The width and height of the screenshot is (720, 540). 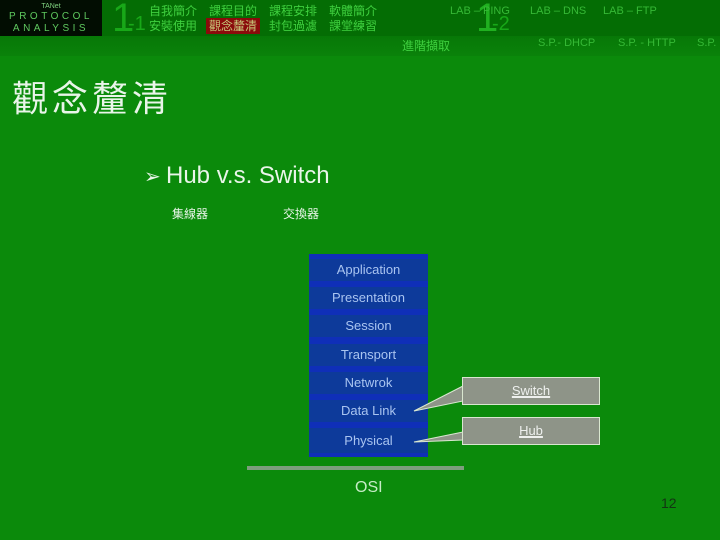 What do you see at coordinates (706, 43) in the screenshot?
I see `nav-sp-more: S.P.` at bounding box center [706, 43].